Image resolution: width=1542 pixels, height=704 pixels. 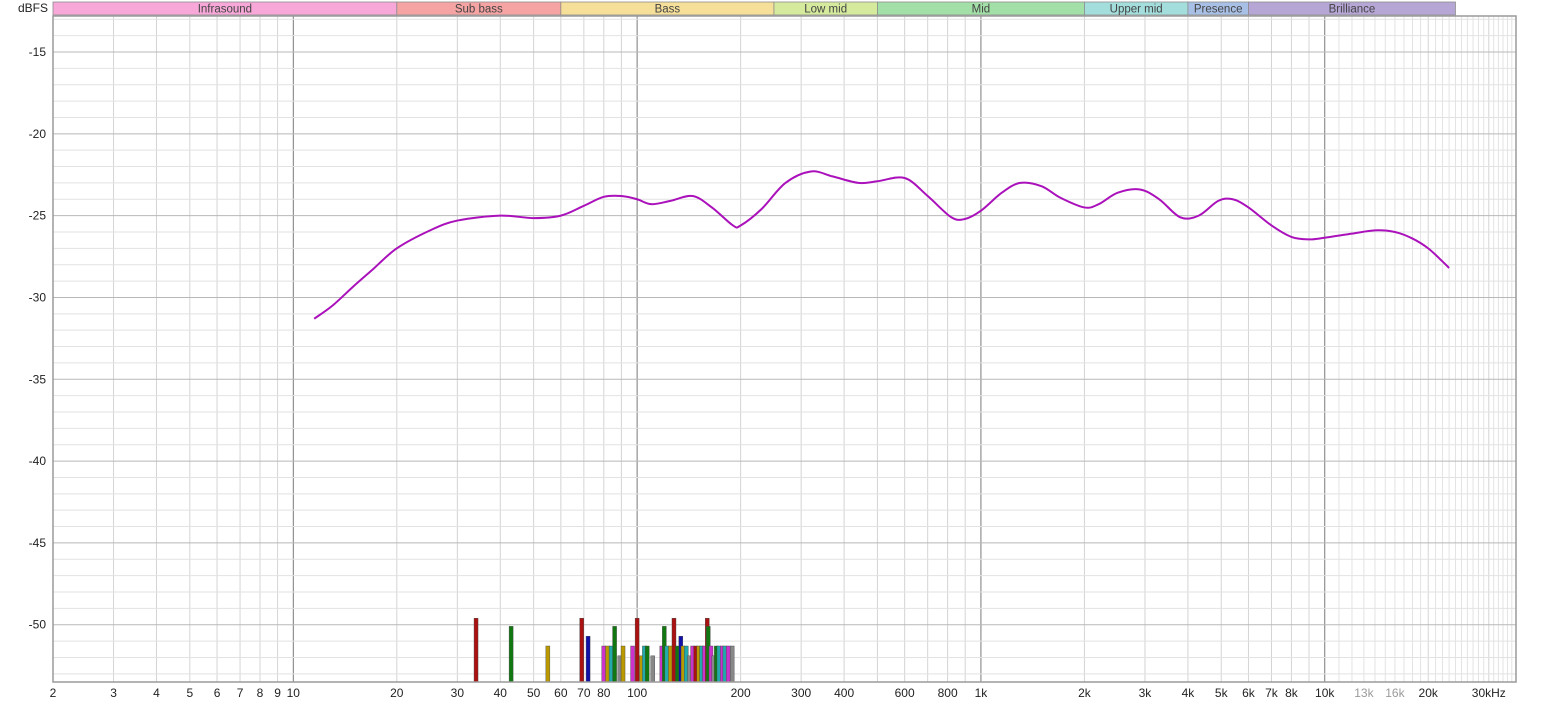 I want to click on y-tick-label: -50, so click(x=38, y=625).